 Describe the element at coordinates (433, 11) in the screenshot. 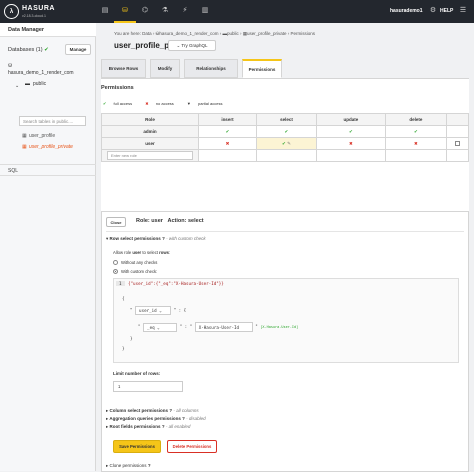

I see `settings-icon: ⚙` at that location.